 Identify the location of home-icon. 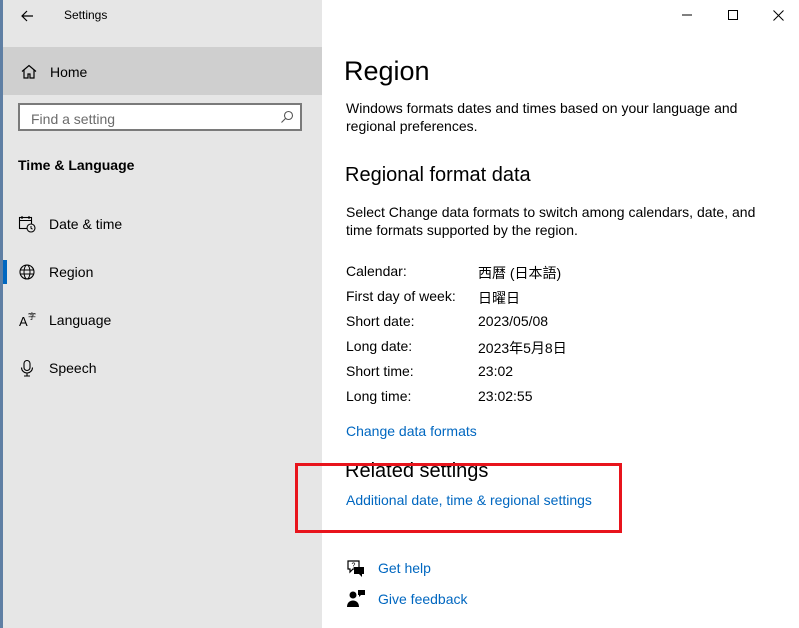
(29, 71).